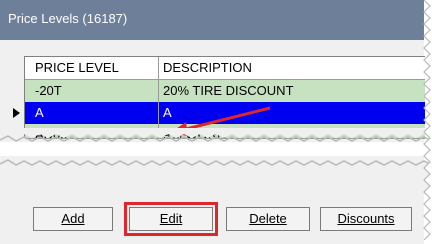 This screenshot has height=244, width=432. What do you see at coordinates (95, 68) in the screenshot?
I see `column-header-price-level: PRICE LEVEL` at bounding box center [95, 68].